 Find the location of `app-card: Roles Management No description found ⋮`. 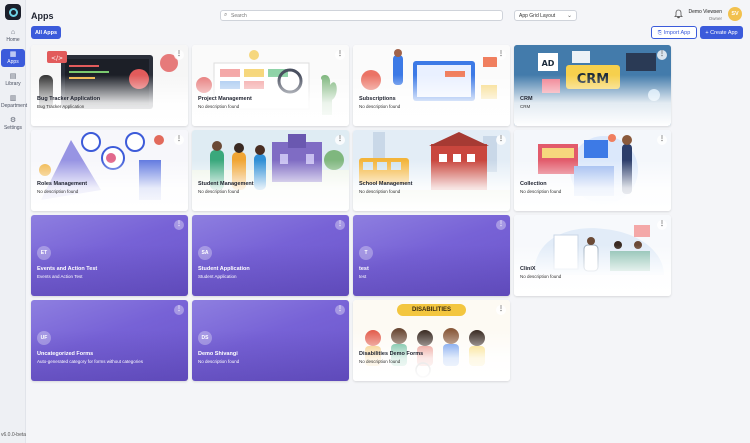

app-card: Roles Management No description found ⋮ is located at coordinates (109, 170).